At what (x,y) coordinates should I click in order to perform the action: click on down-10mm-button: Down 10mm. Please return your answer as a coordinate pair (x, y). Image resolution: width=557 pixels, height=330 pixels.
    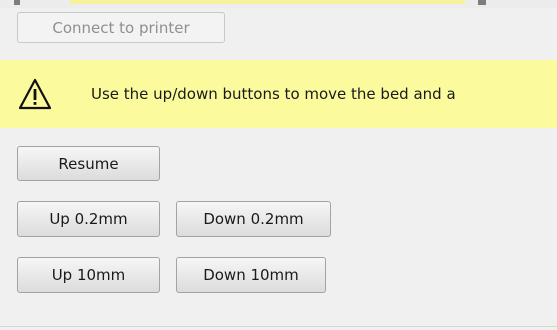
    Looking at the image, I should click on (251, 275).